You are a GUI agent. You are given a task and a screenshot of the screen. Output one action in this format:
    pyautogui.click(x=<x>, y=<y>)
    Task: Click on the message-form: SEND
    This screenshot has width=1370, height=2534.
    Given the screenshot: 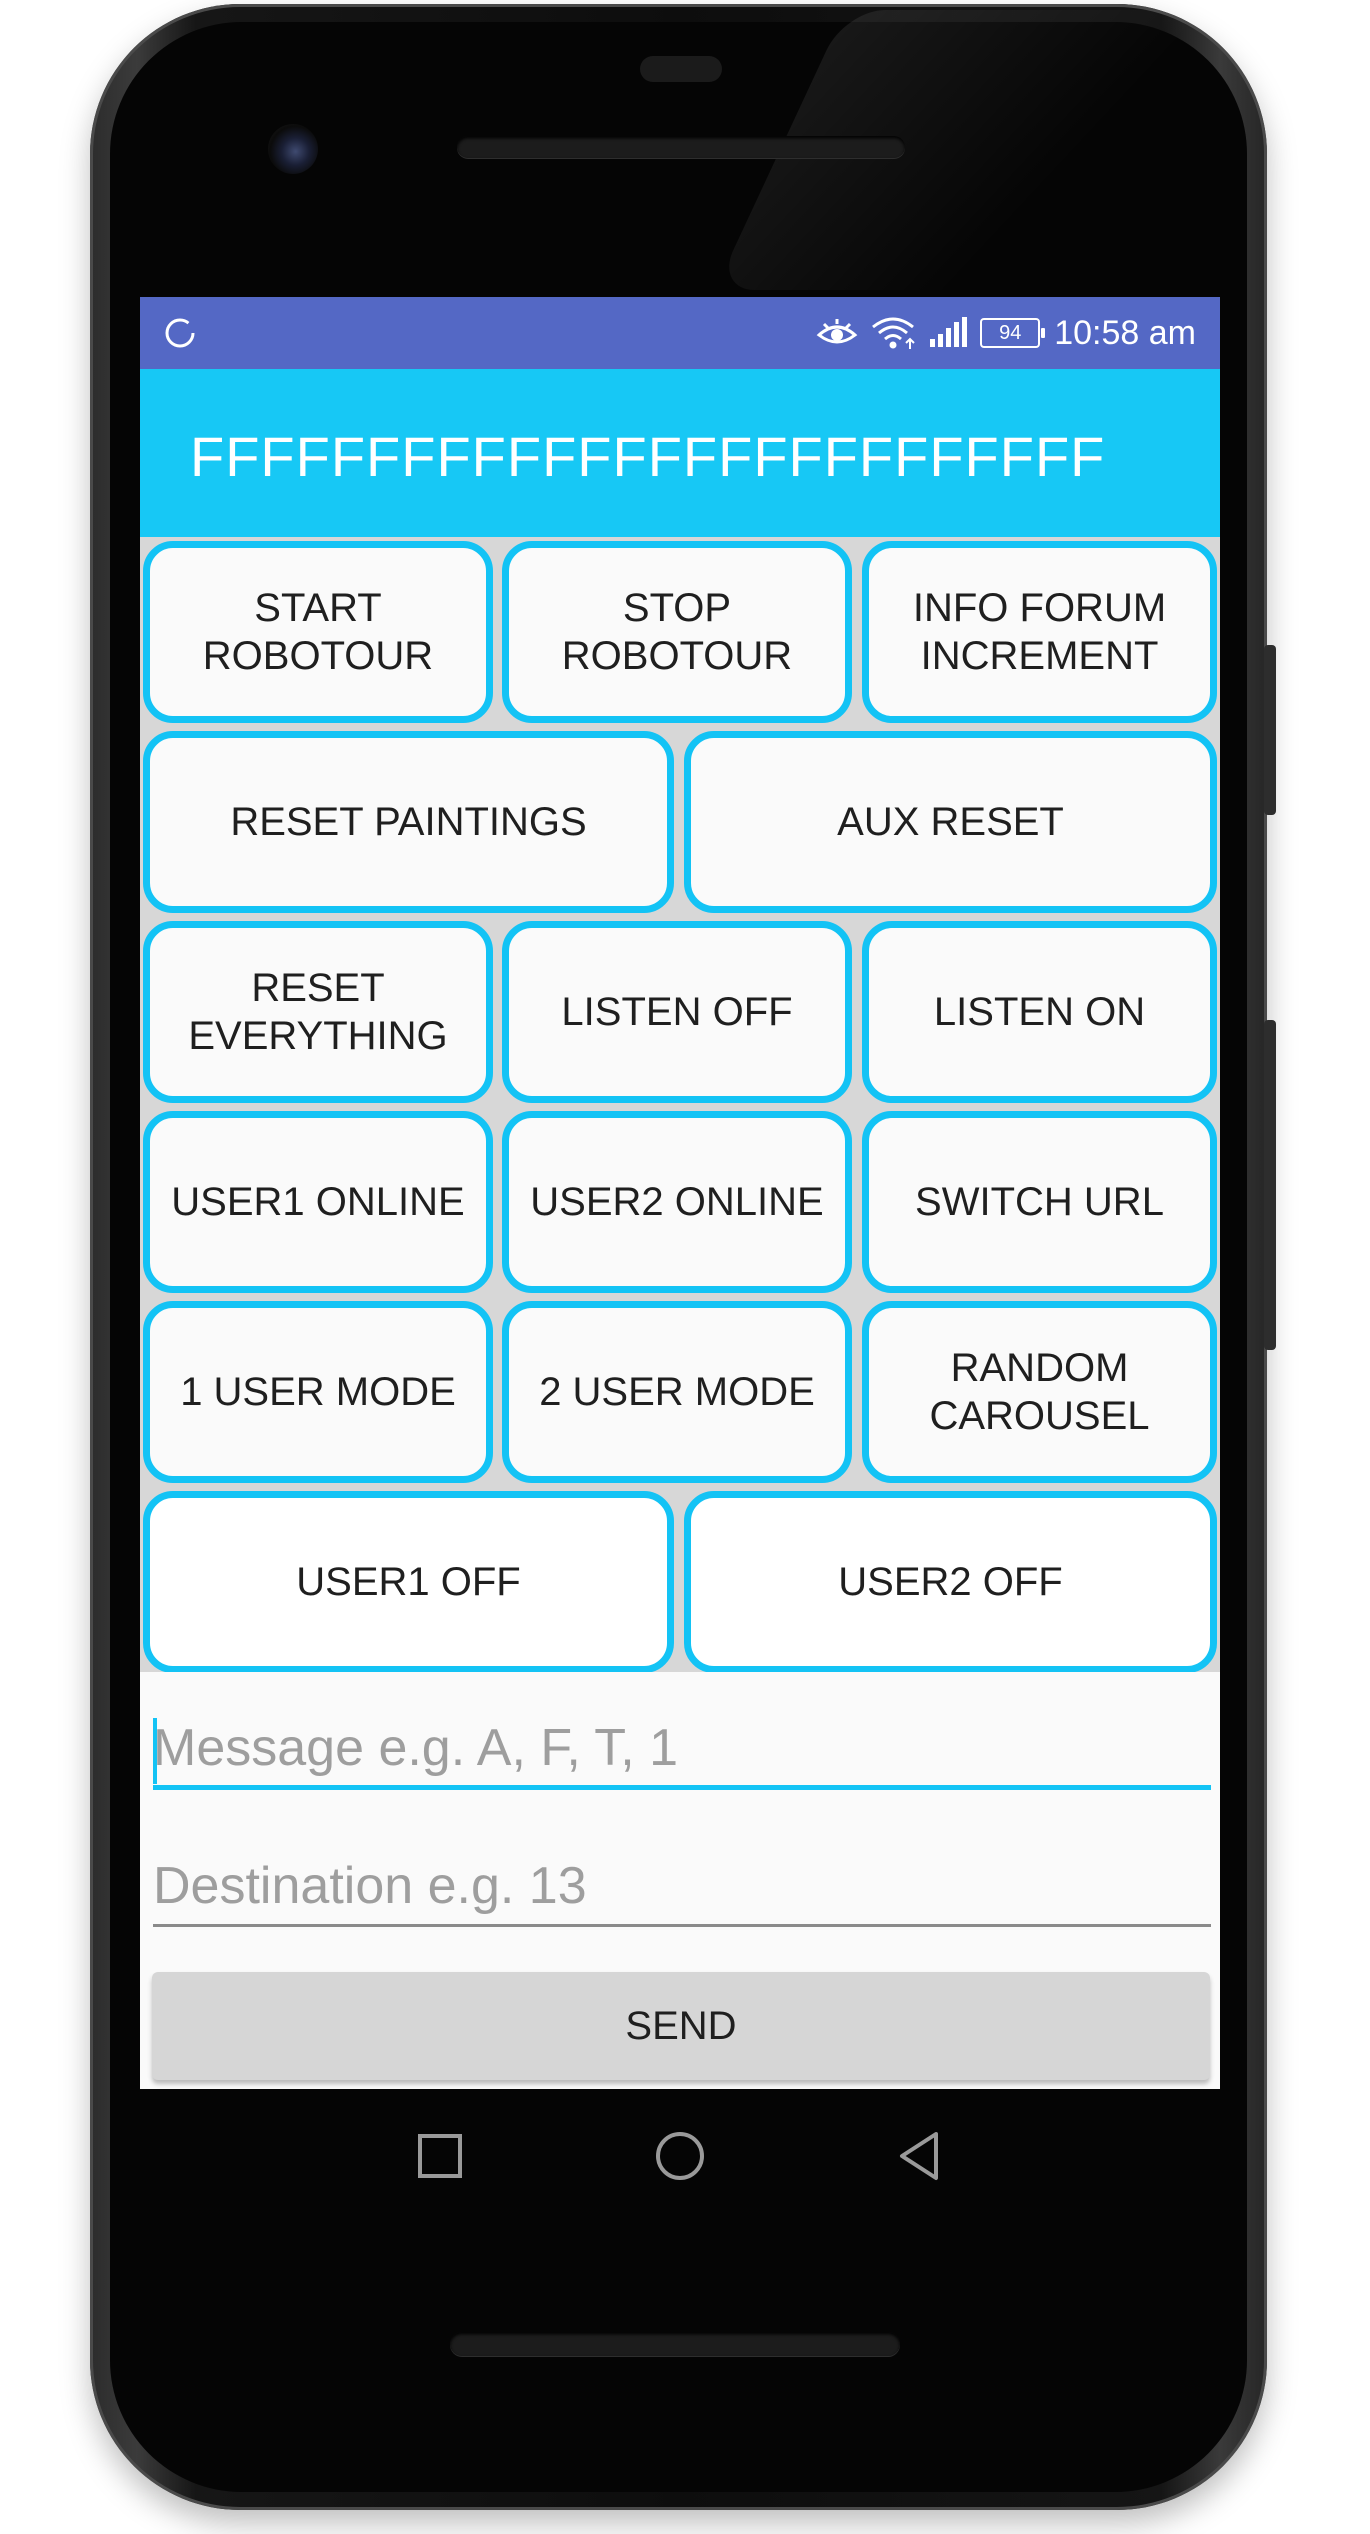 What is the action you would take?
    pyautogui.click(x=680, y=1880)
    